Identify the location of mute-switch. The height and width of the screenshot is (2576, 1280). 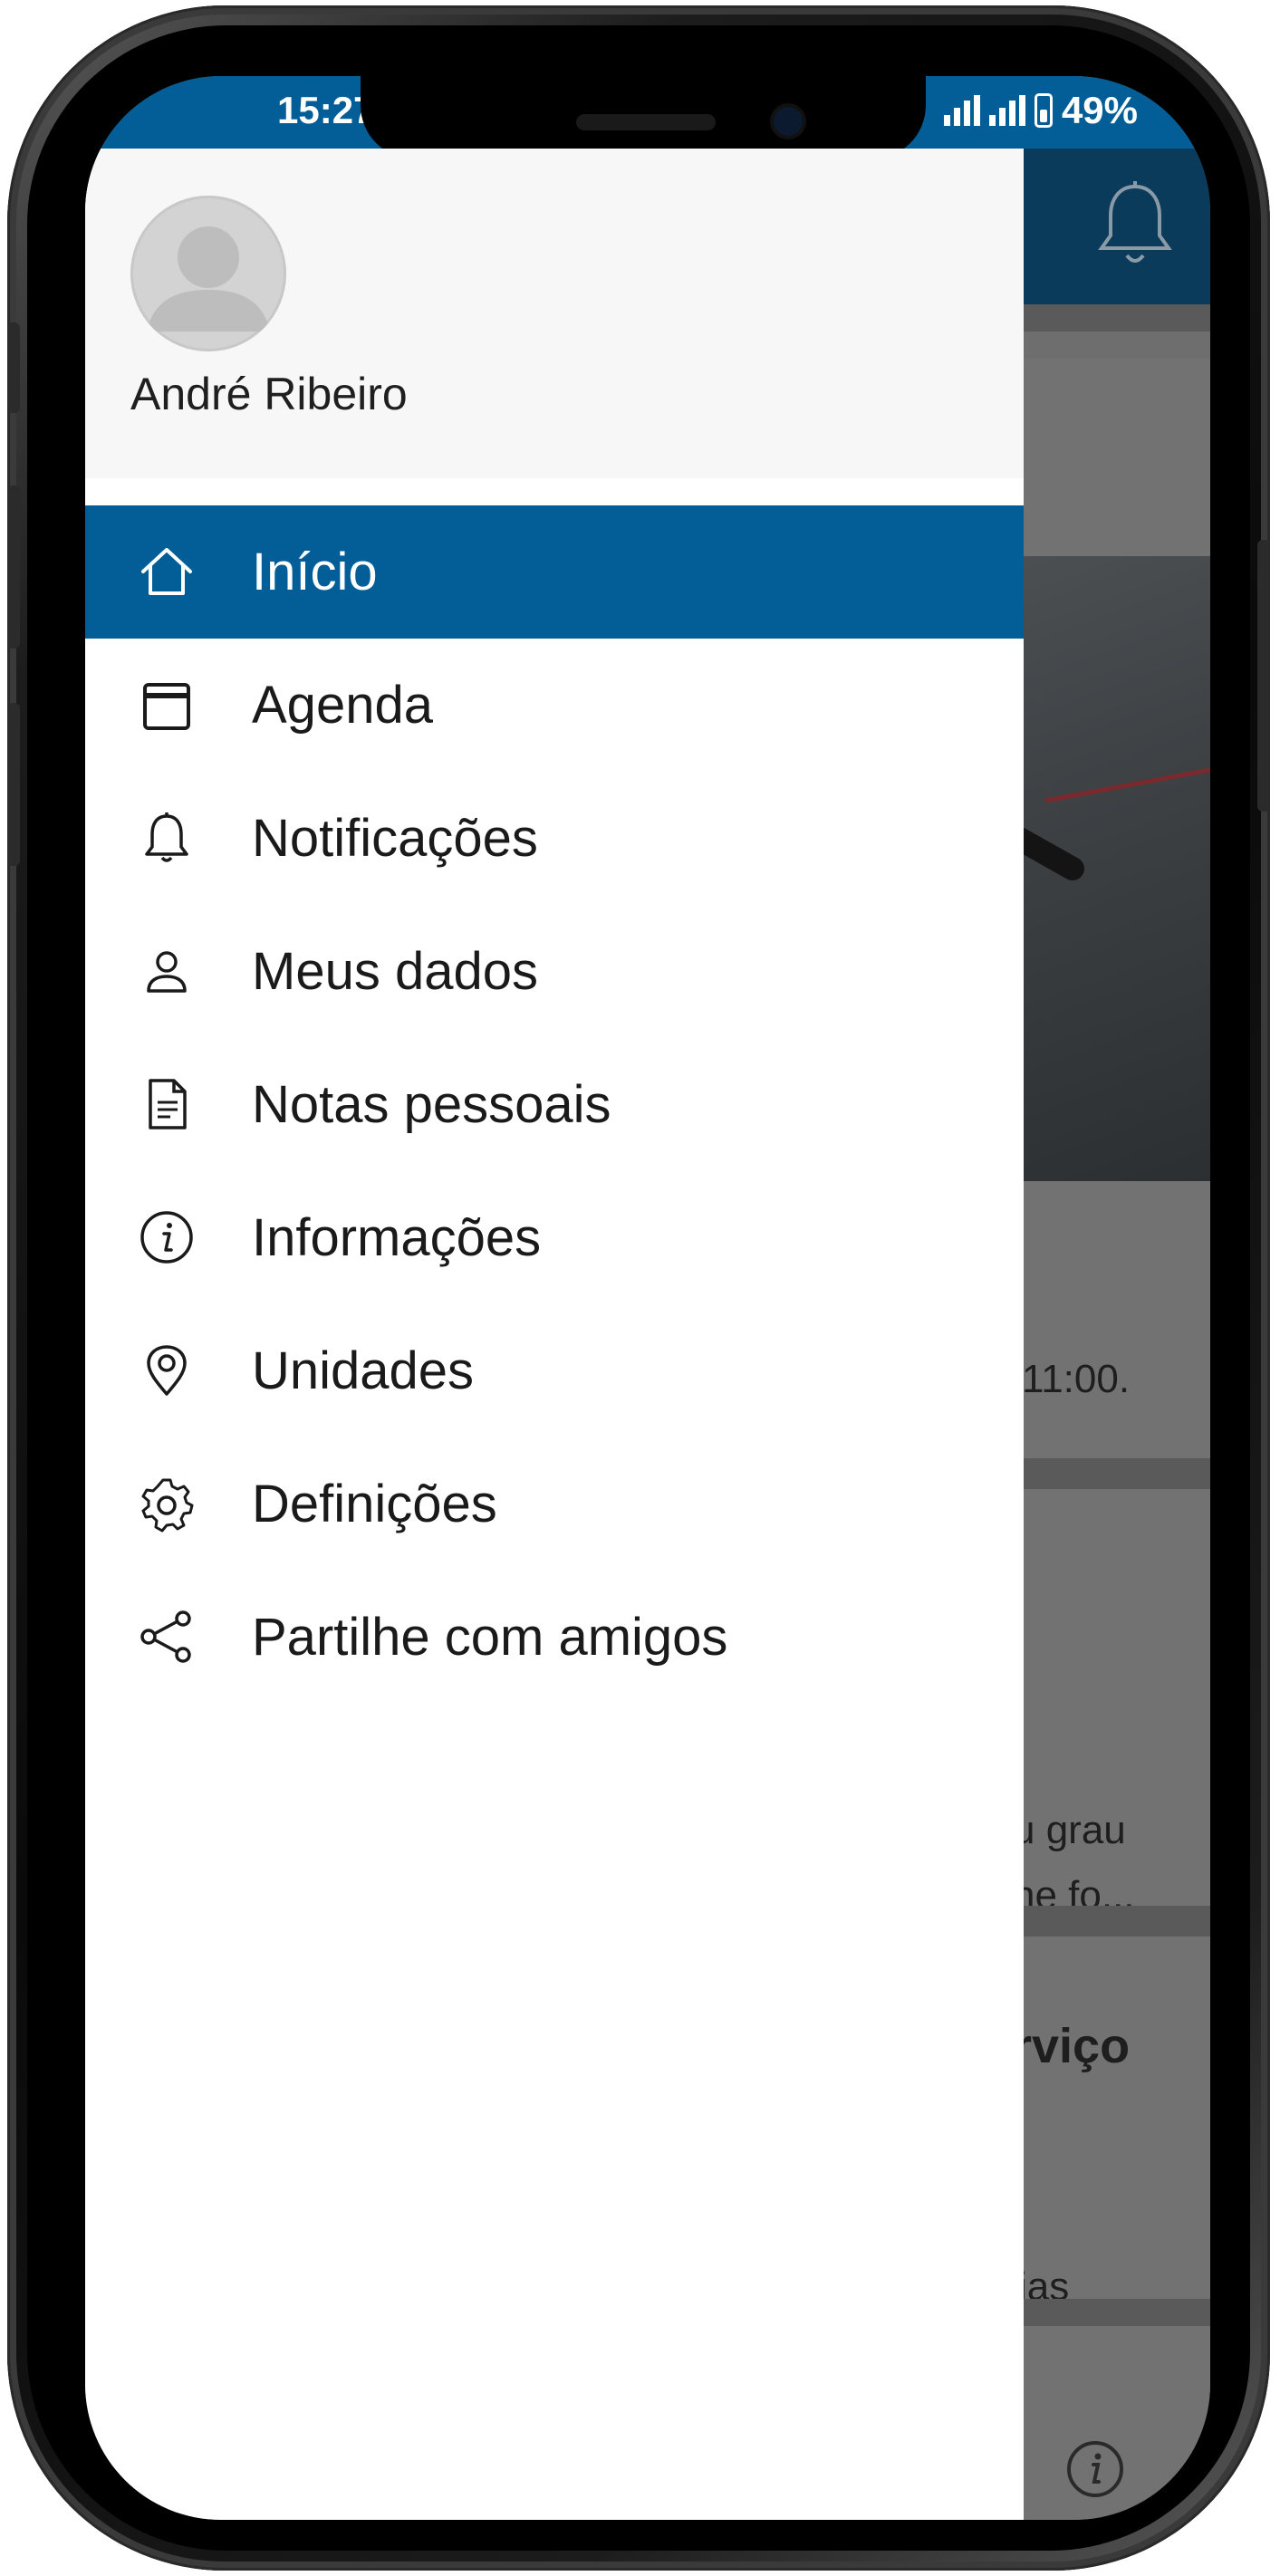
(13, 367).